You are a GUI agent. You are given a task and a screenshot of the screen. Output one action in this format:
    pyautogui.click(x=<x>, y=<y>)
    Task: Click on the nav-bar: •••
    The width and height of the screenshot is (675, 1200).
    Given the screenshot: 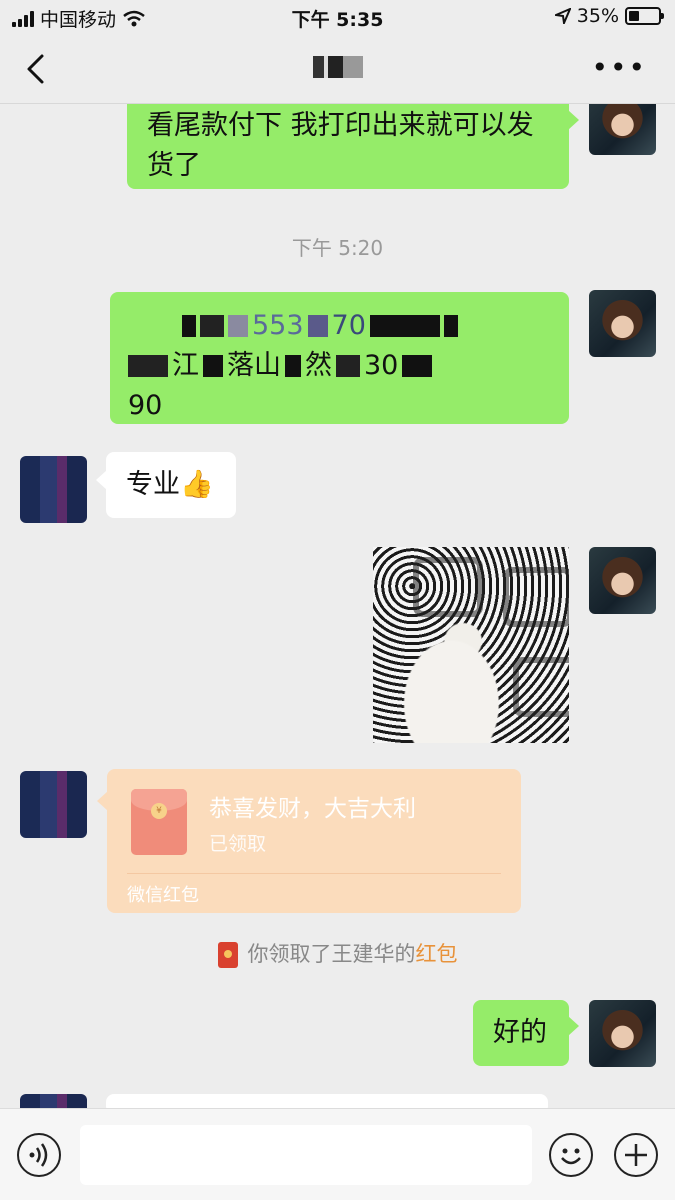 What is the action you would take?
    pyautogui.click(x=337, y=69)
    